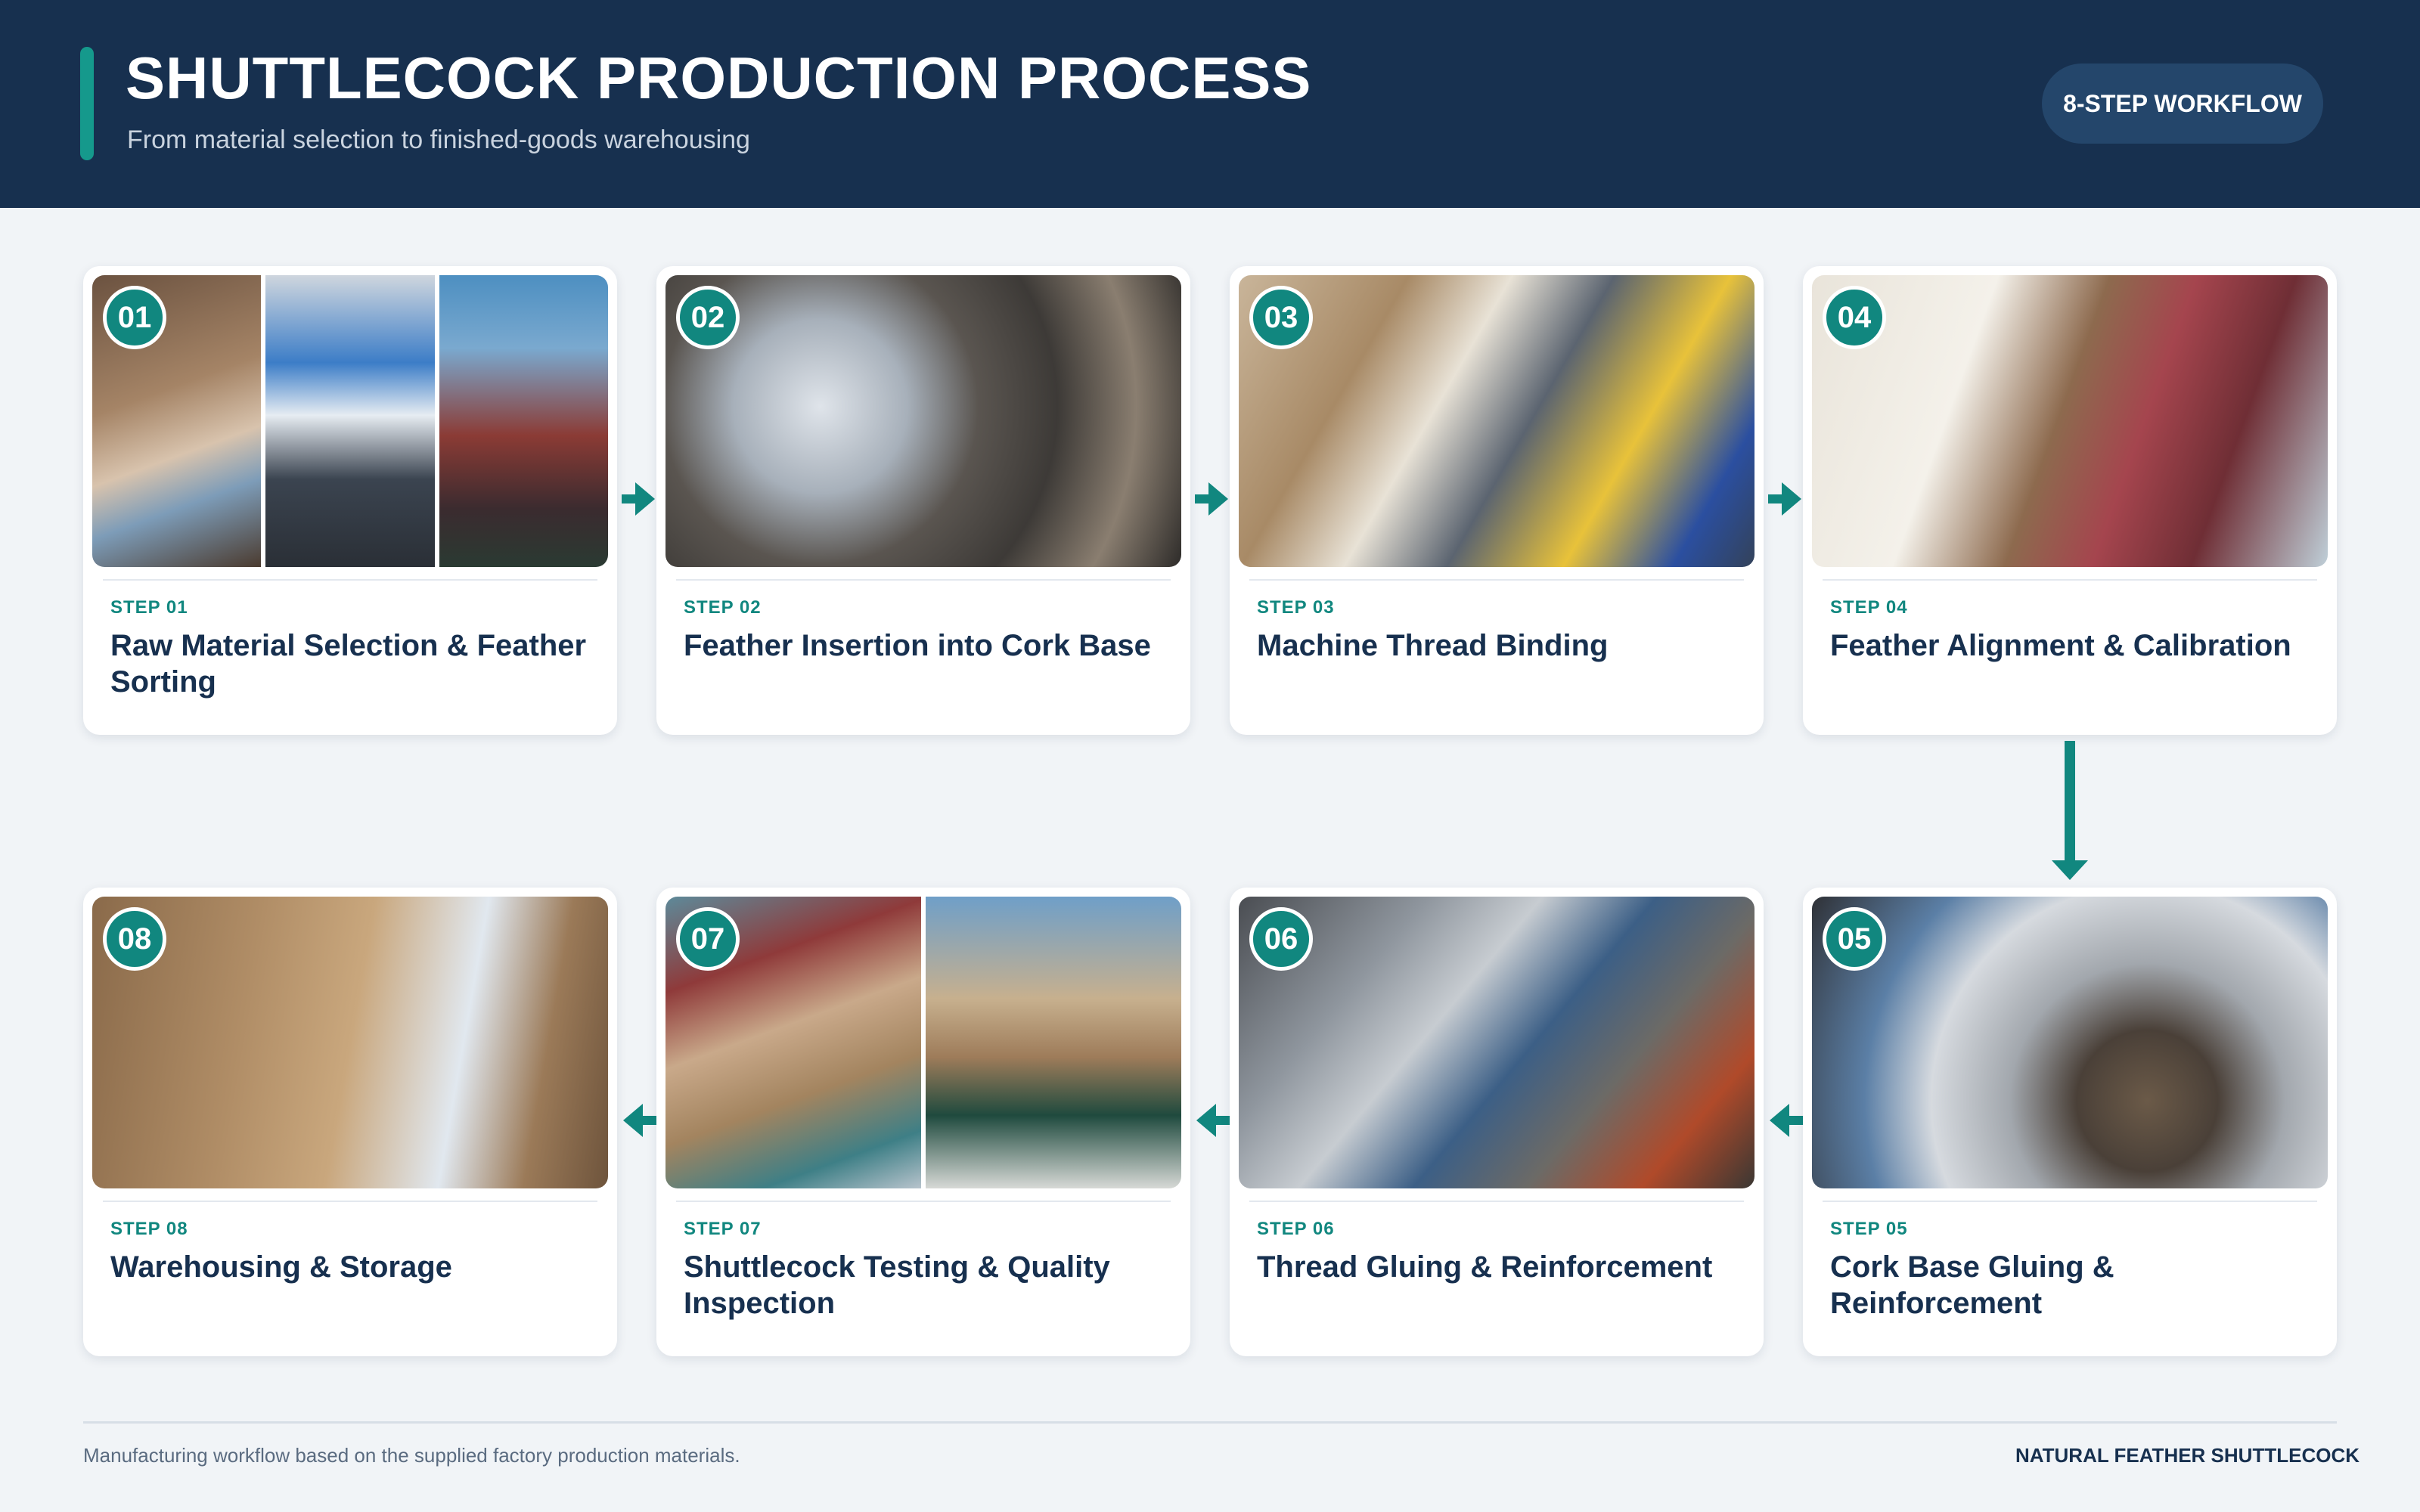 The height and width of the screenshot is (1512, 2420). I want to click on photo-feather-alignment, so click(2070, 421).